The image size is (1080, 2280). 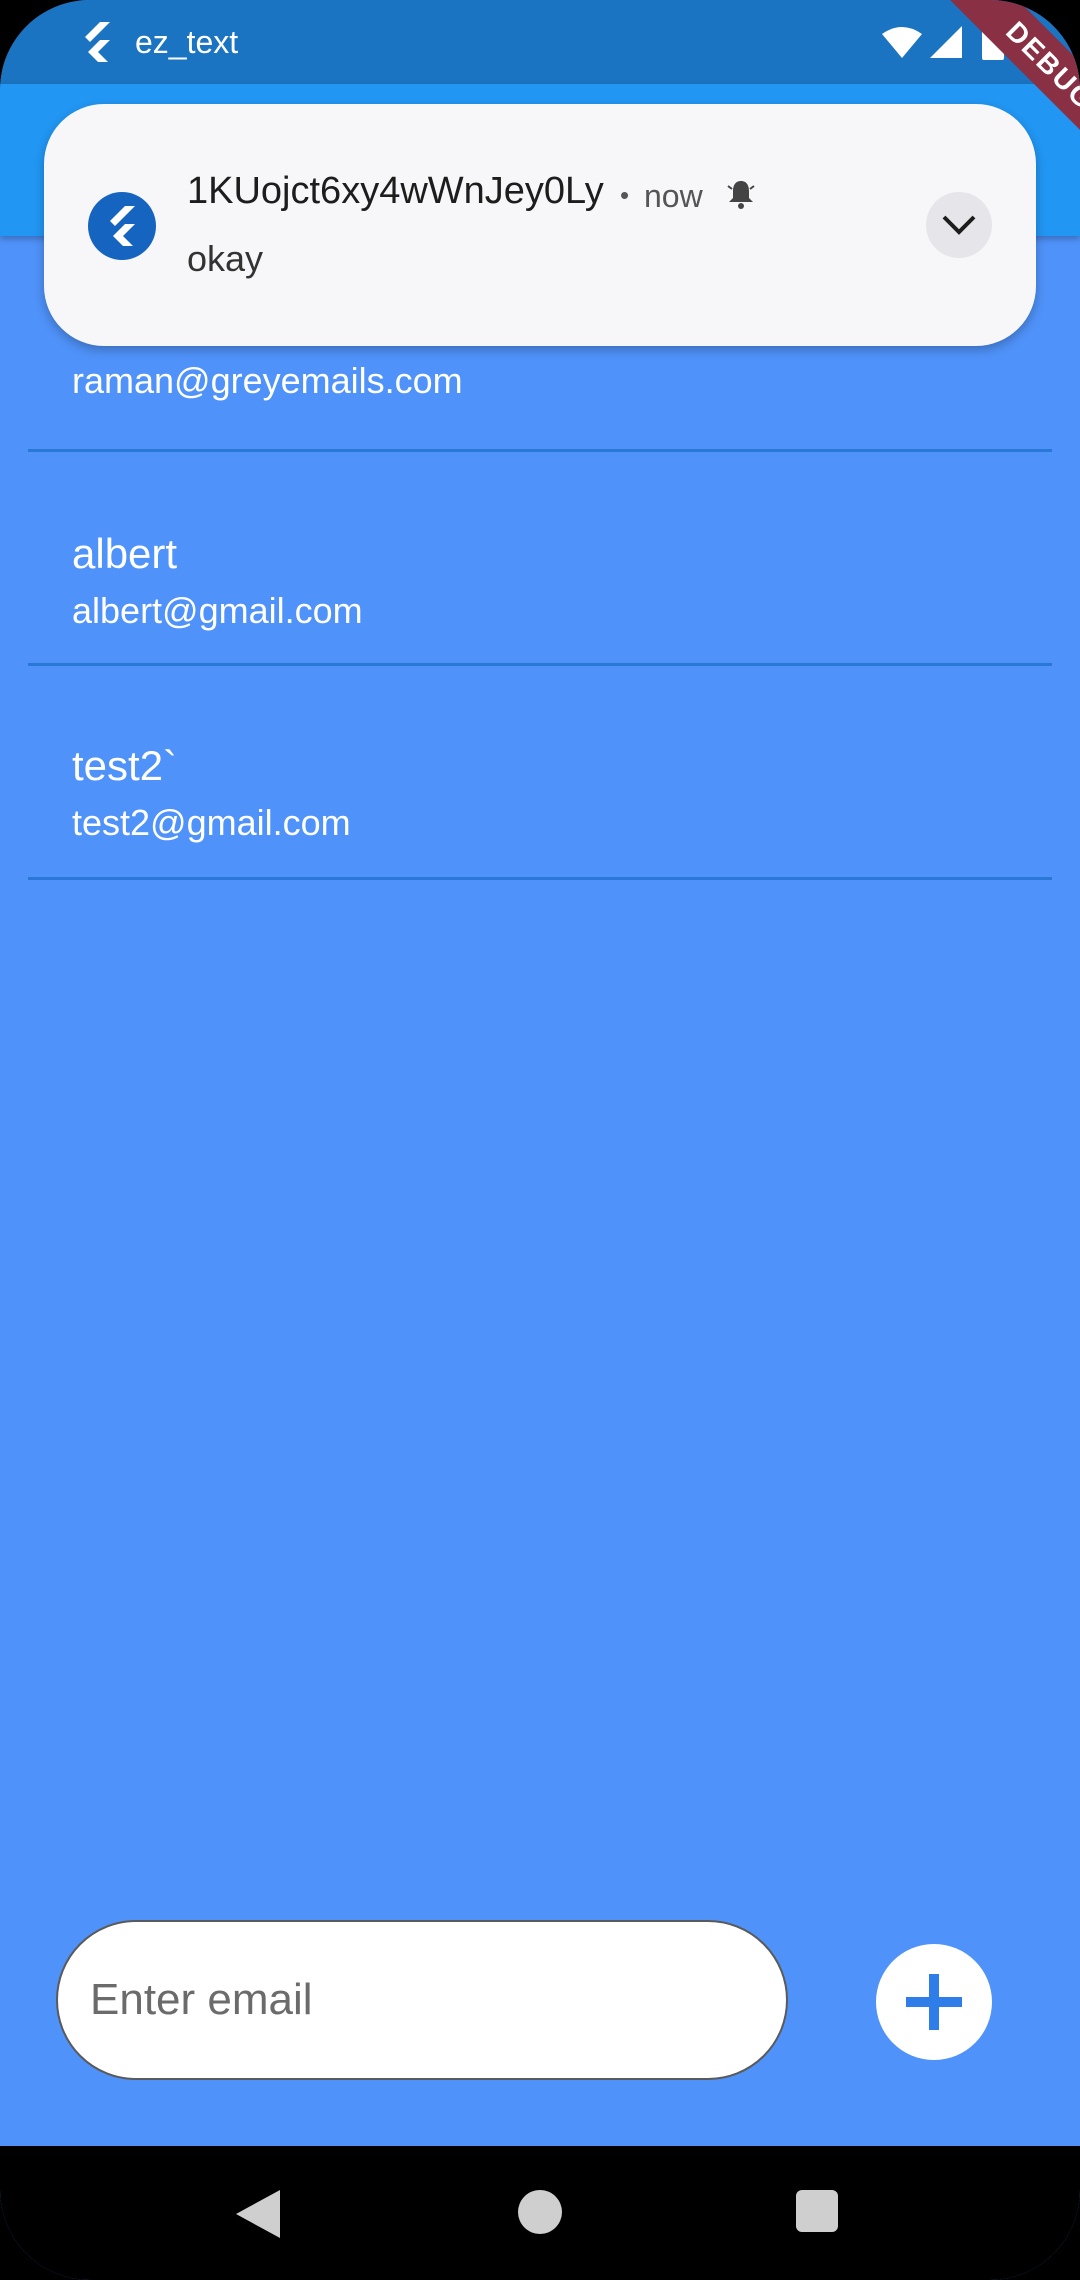 I want to click on system-nav-bar, so click(x=540, y=2213).